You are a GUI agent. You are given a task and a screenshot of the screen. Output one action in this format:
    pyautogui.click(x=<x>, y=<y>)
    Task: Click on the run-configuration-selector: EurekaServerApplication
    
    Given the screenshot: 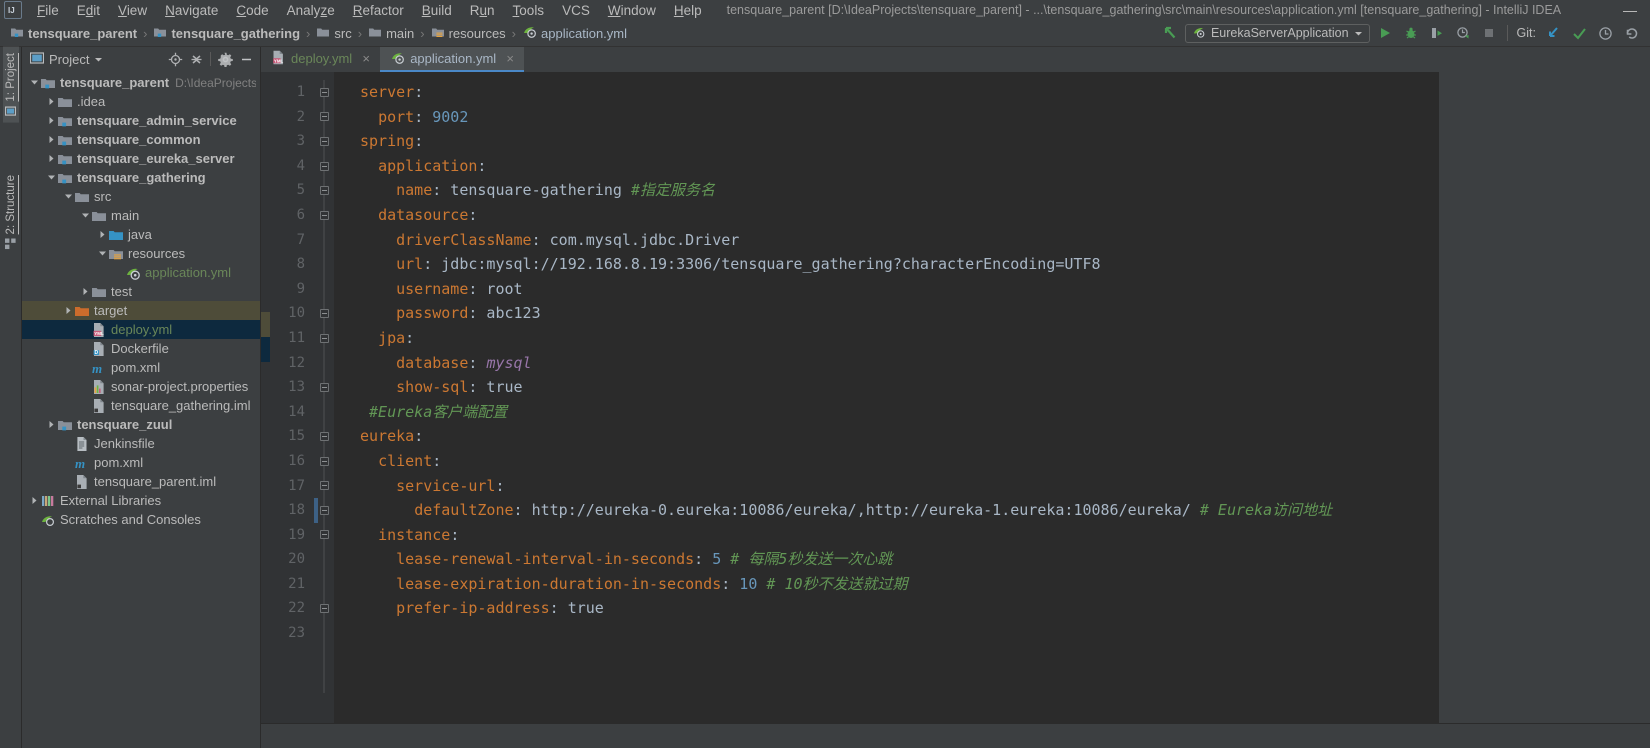 What is the action you would take?
    pyautogui.click(x=1277, y=33)
    